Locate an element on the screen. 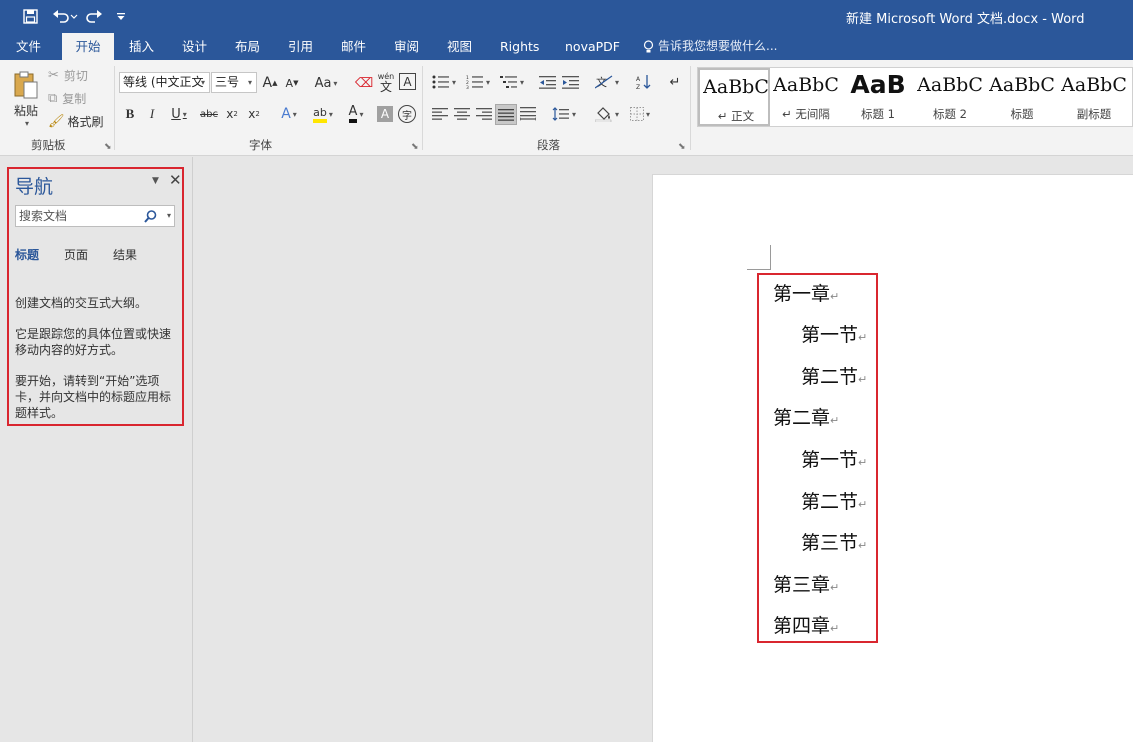 The width and height of the screenshot is (1133, 742). subscript-button: x2 is located at coordinates (232, 114).